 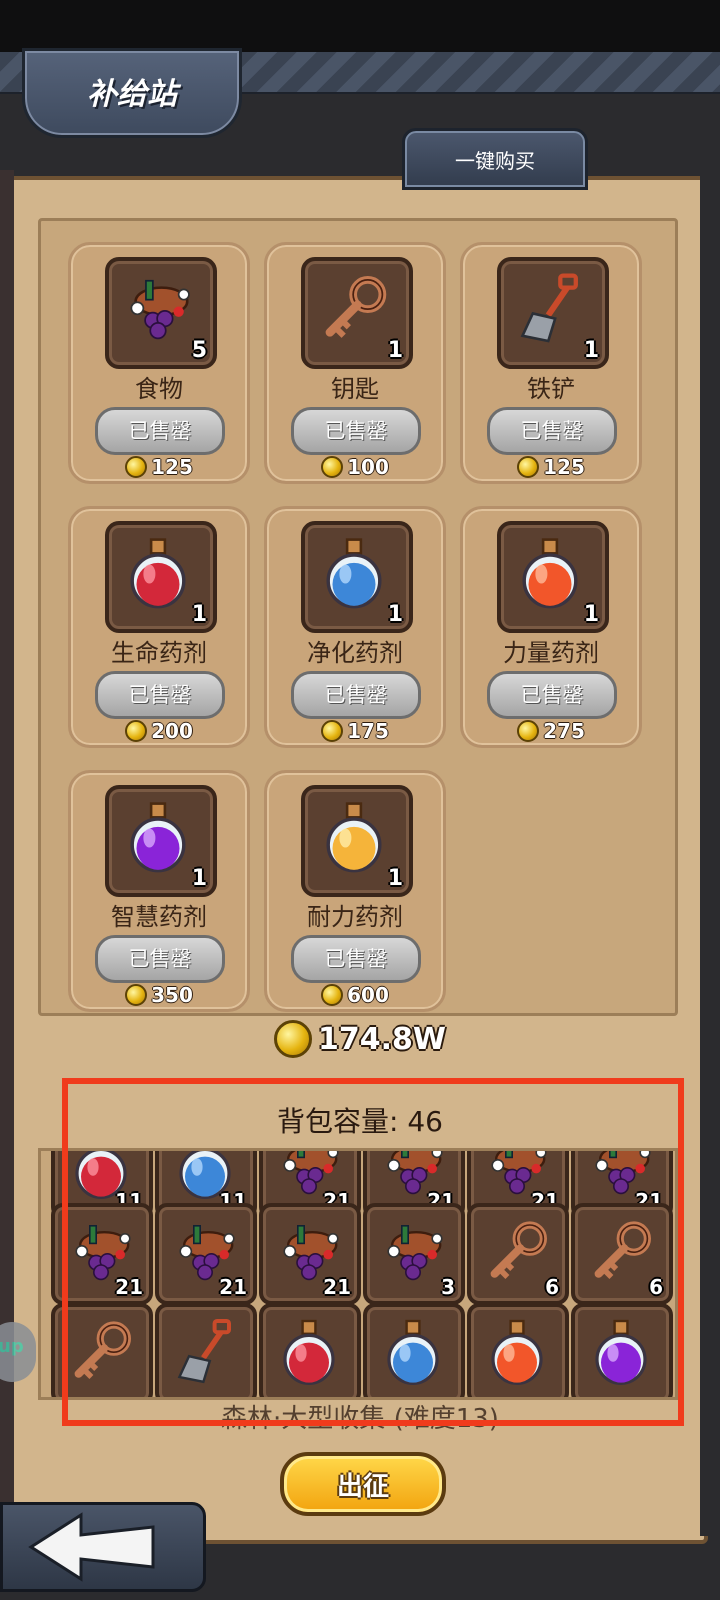 What do you see at coordinates (564, 731) in the screenshot?
I see `item-price: 275` at bounding box center [564, 731].